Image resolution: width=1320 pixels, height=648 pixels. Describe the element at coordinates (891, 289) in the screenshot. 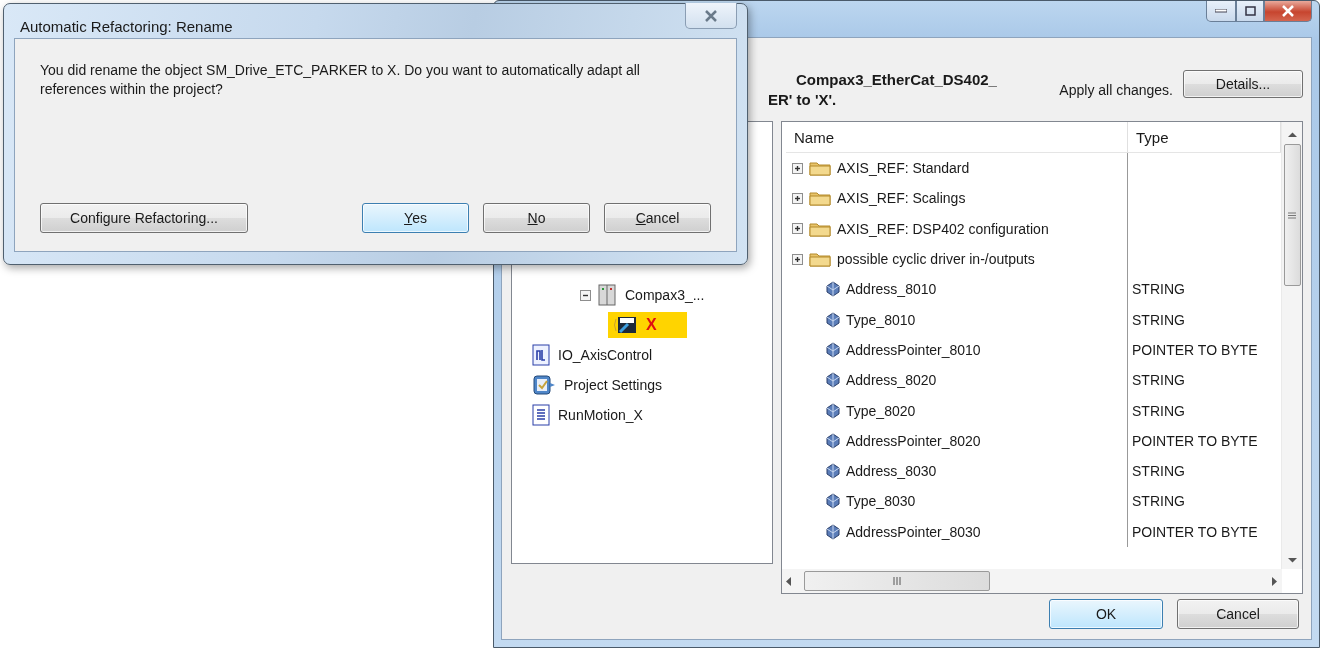

I see `name-cell: Address_8010` at that location.